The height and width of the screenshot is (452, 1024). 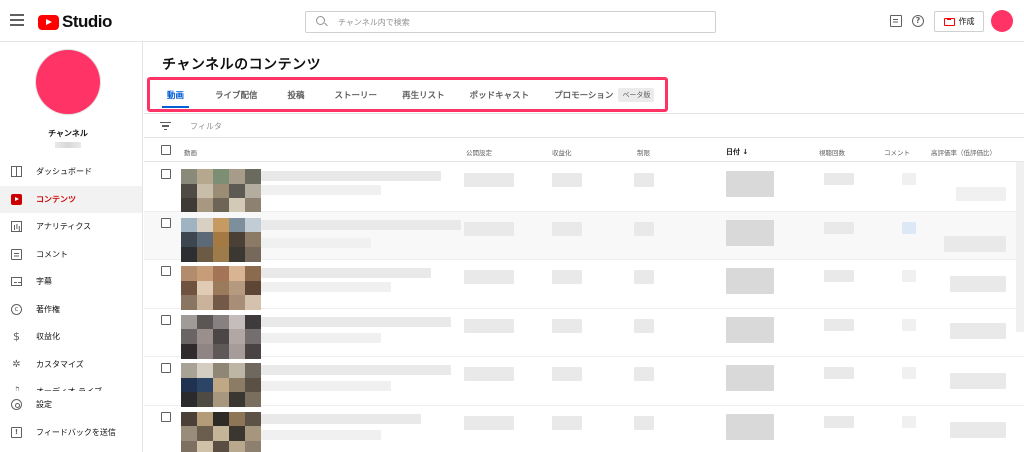 What do you see at coordinates (206, 126) in the screenshot?
I see `filter-input: フィルタ` at bounding box center [206, 126].